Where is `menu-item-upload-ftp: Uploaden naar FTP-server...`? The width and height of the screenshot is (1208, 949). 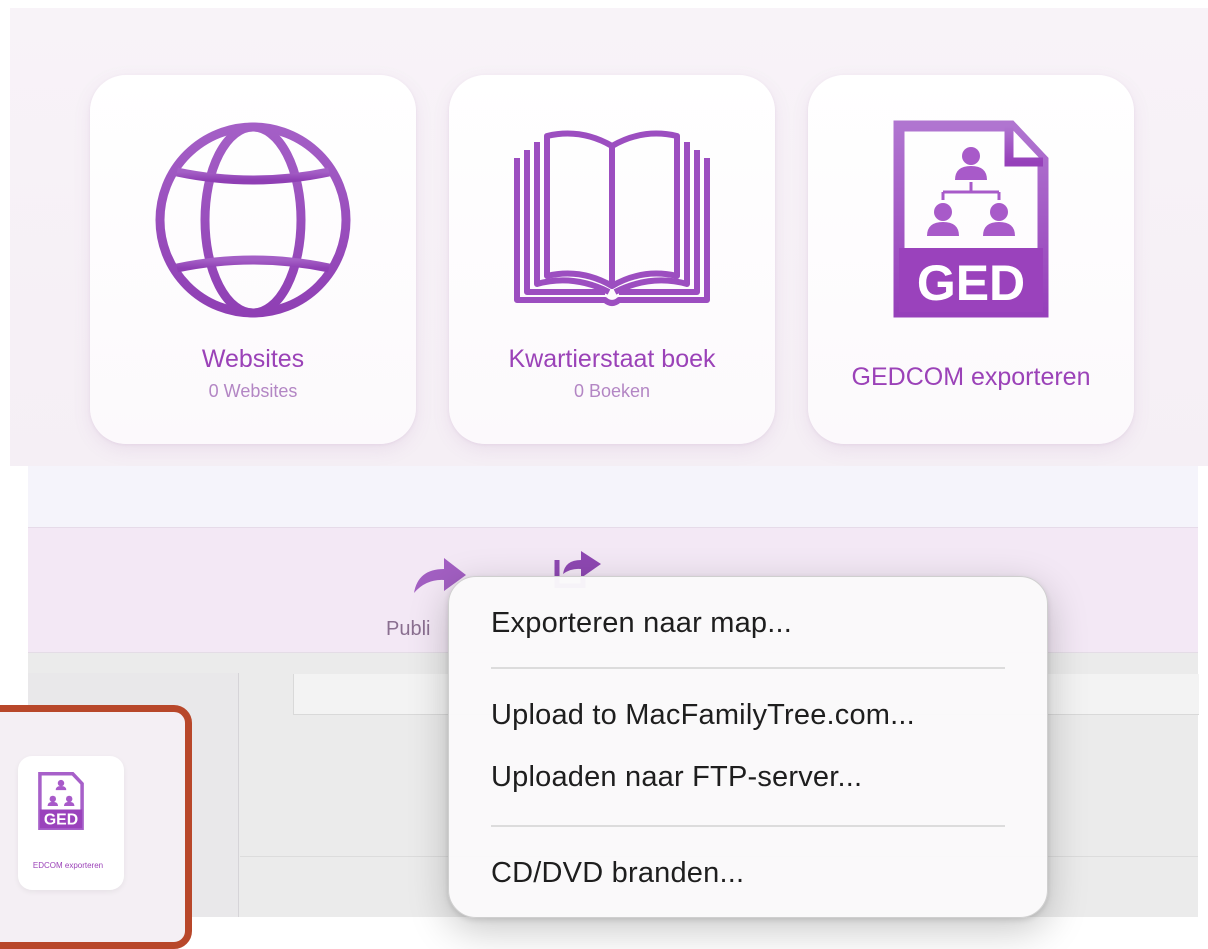 menu-item-upload-ftp: Uploaden naar FTP-server... is located at coordinates (676, 777).